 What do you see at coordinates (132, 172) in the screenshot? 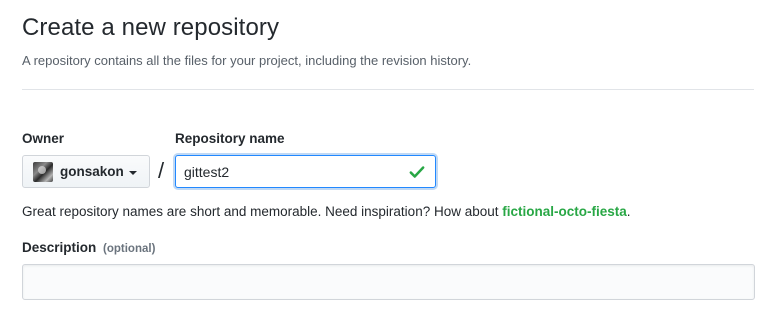
I see `caret-down-icon` at bounding box center [132, 172].